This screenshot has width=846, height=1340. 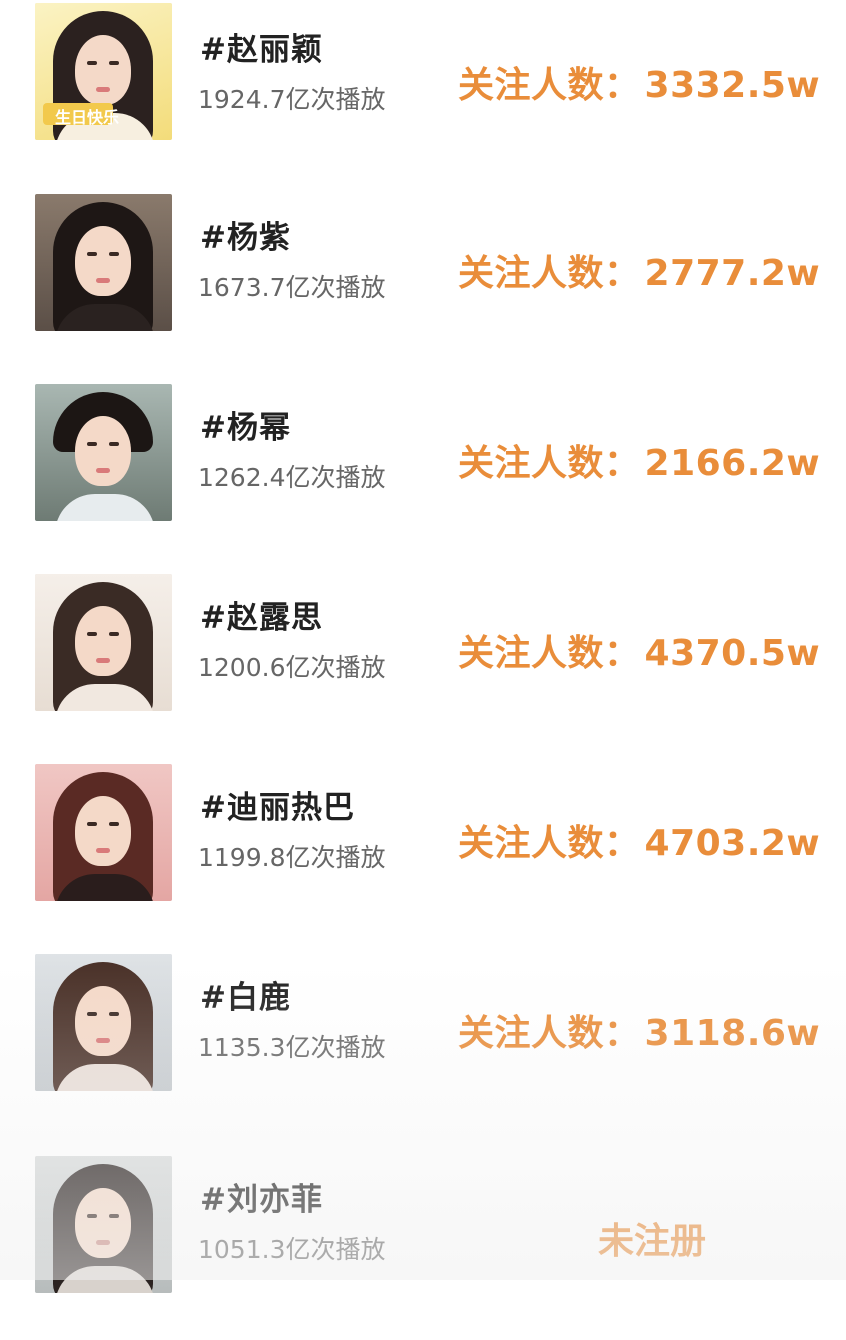 What do you see at coordinates (292, 287) in the screenshot?
I see `play-count: 1673.7亿次播放` at bounding box center [292, 287].